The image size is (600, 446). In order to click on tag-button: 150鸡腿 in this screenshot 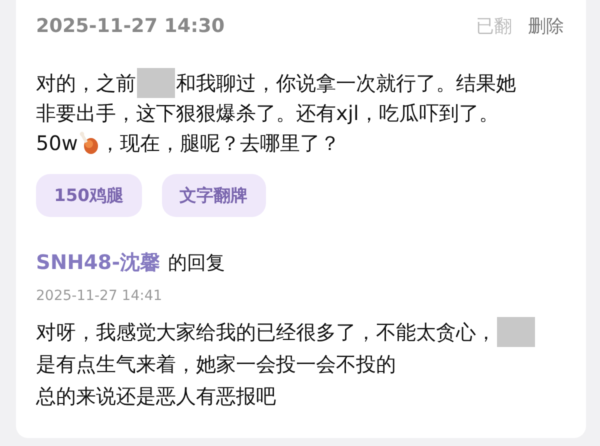, I will do `click(89, 195)`.